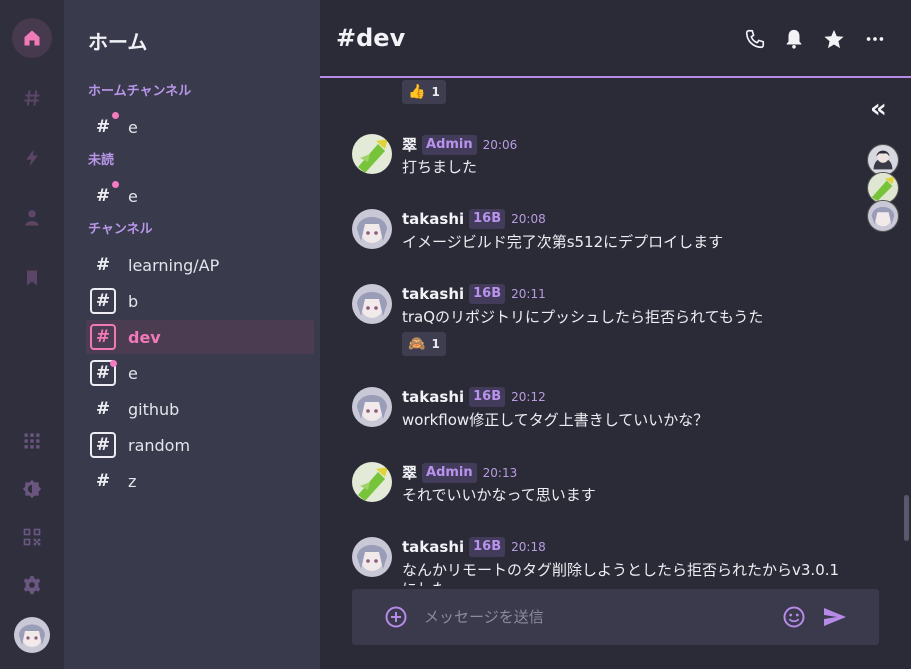  What do you see at coordinates (200, 196) in the screenshot?
I see `channel-item-unread-e: # e` at bounding box center [200, 196].